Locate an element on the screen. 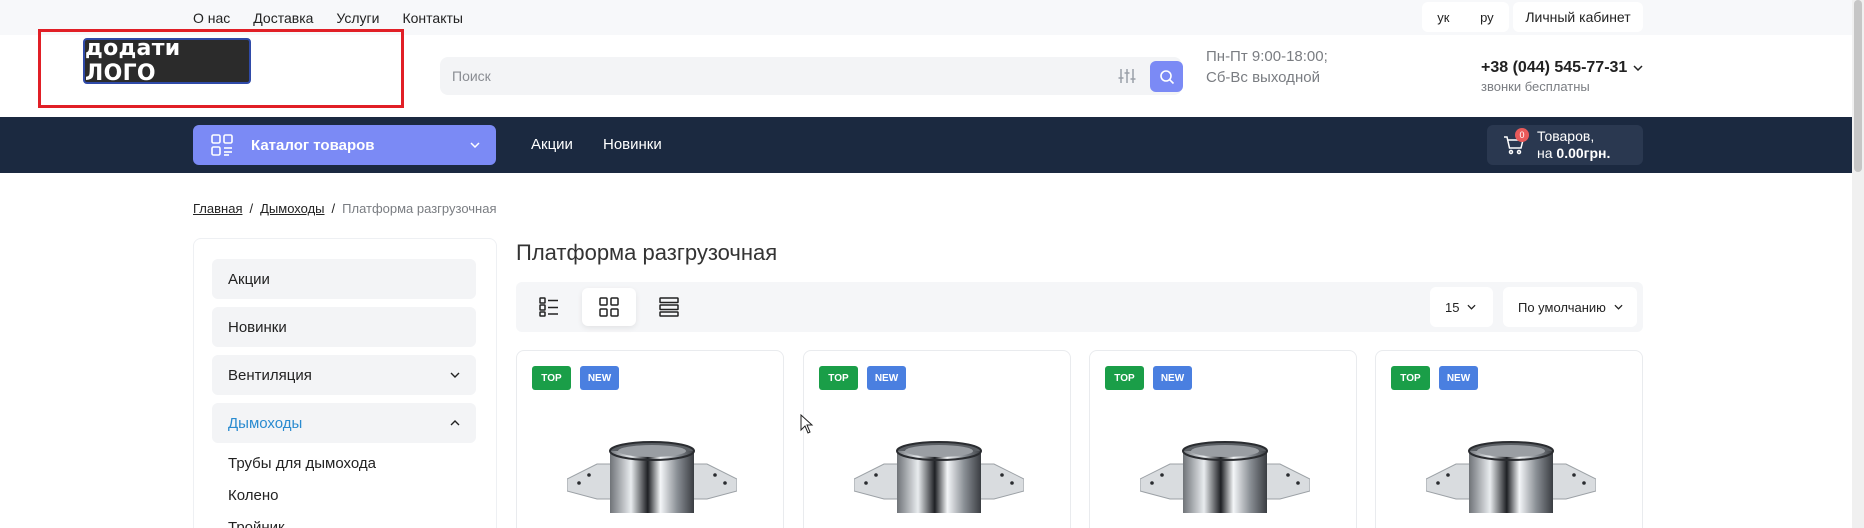 Image resolution: width=1864 pixels, height=528 pixels. lang-uk-button: ук is located at coordinates (1443, 17).